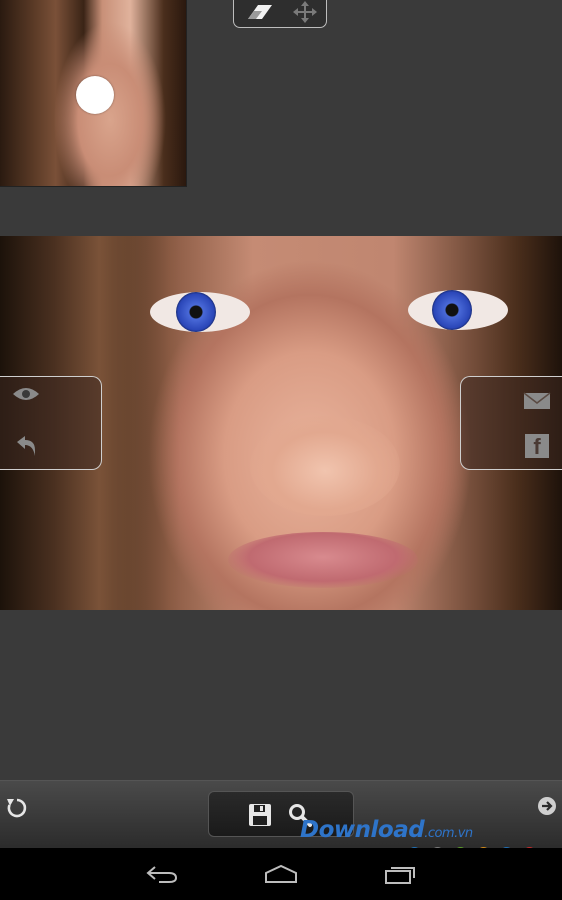  I want to click on watermark-suffix: .com.vn, so click(448, 833).